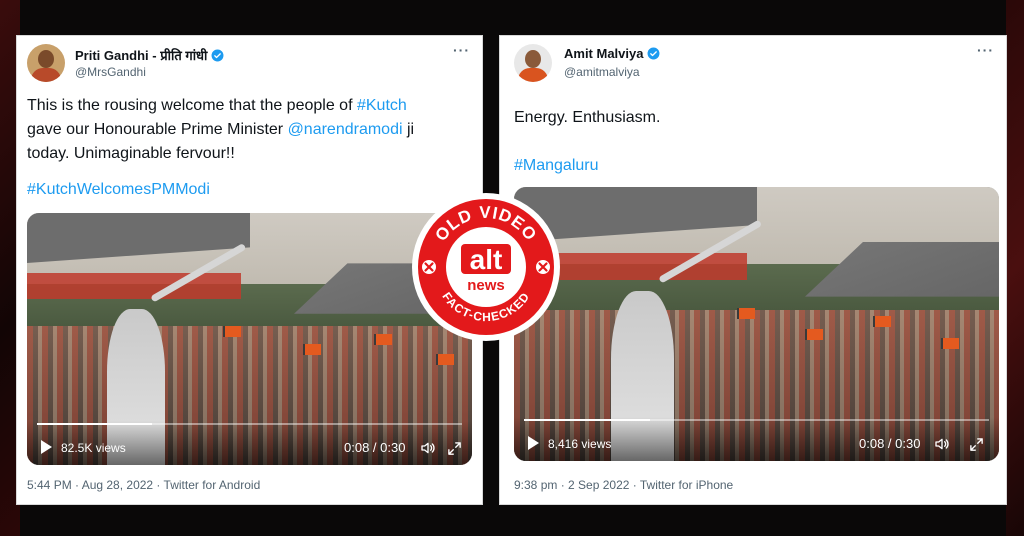 The image size is (1024, 536). I want to click on tweet-text-part: gave our Honourable Prime Minister, so click(157, 129).